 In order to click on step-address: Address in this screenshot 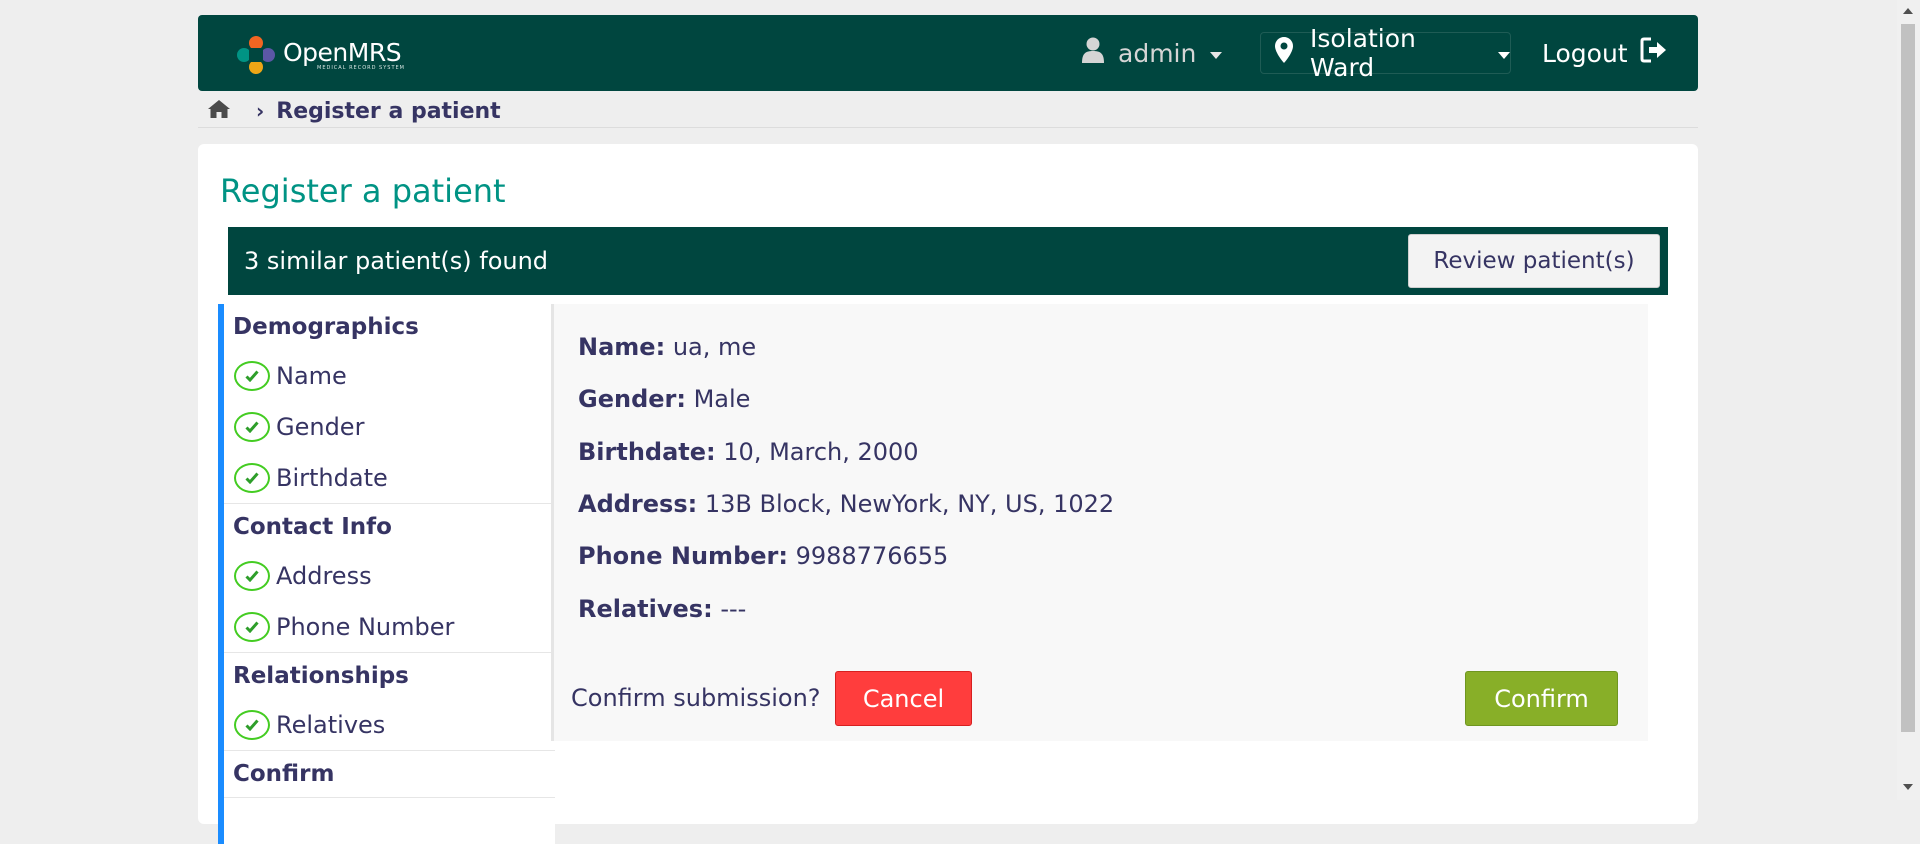, I will do `click(389, 575)`.